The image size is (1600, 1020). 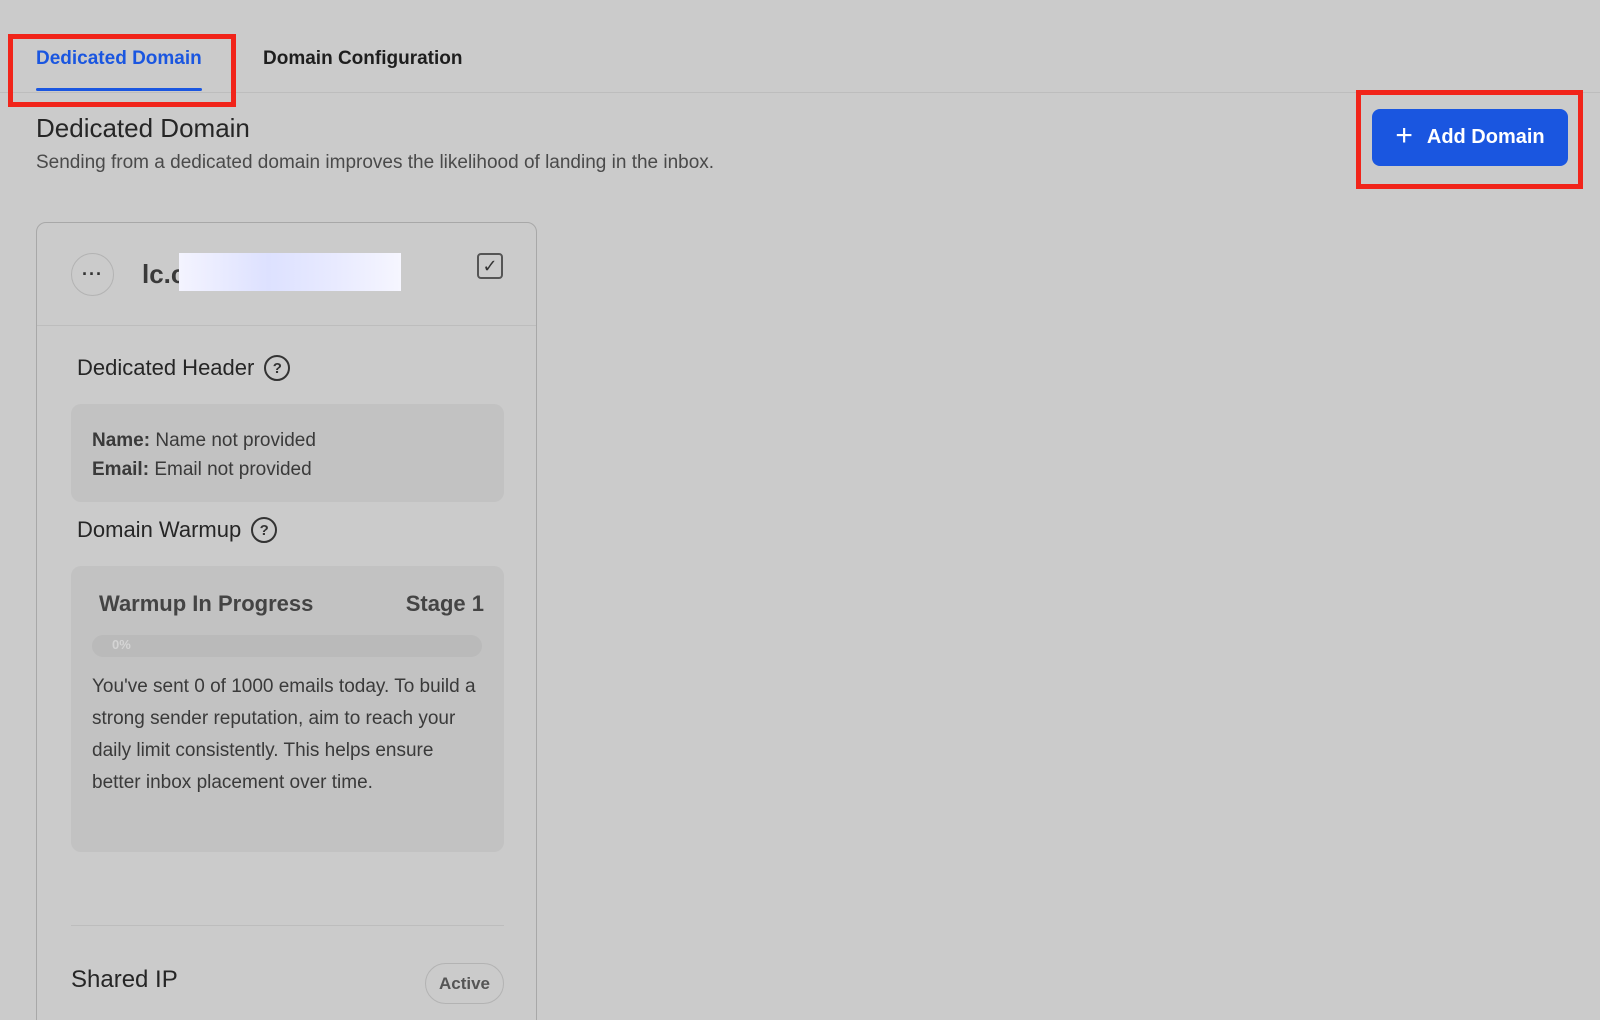 What do you see at coordinates (143, 128) in the screenshot?
I see `page-title: Dedicated Domain` at bounding box center [143, 128].